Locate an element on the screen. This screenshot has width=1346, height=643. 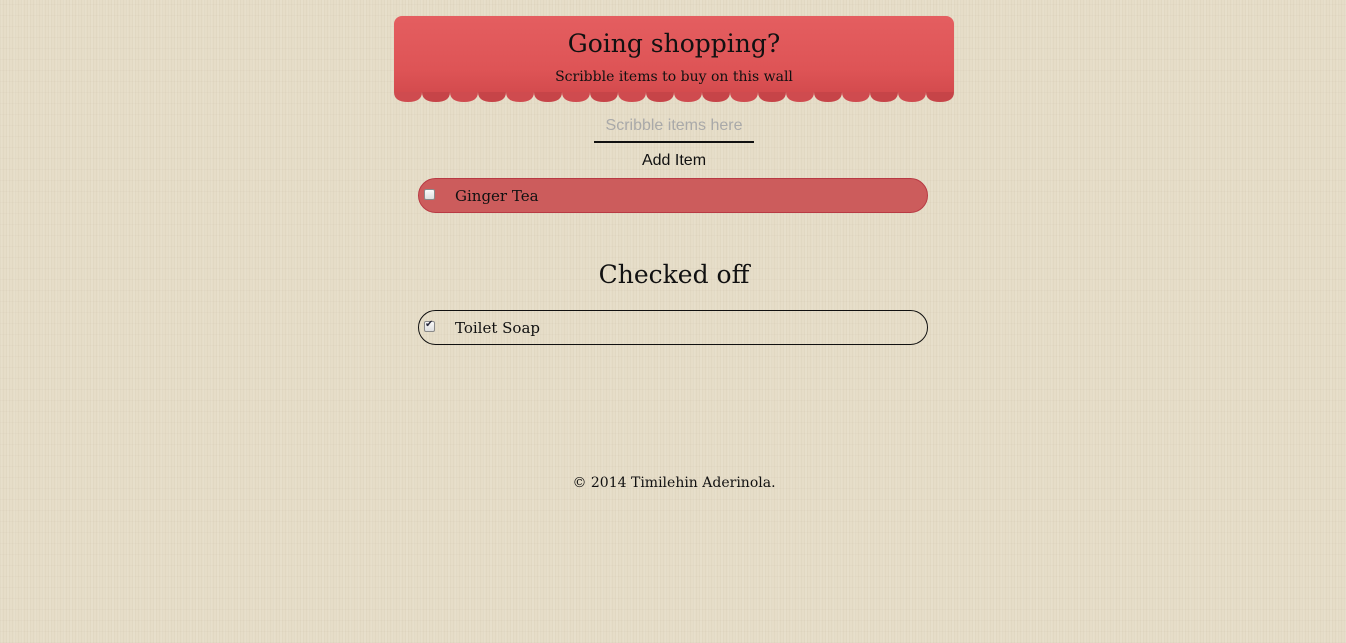
check-icon: ✔ is located at coordinates (429, 324).